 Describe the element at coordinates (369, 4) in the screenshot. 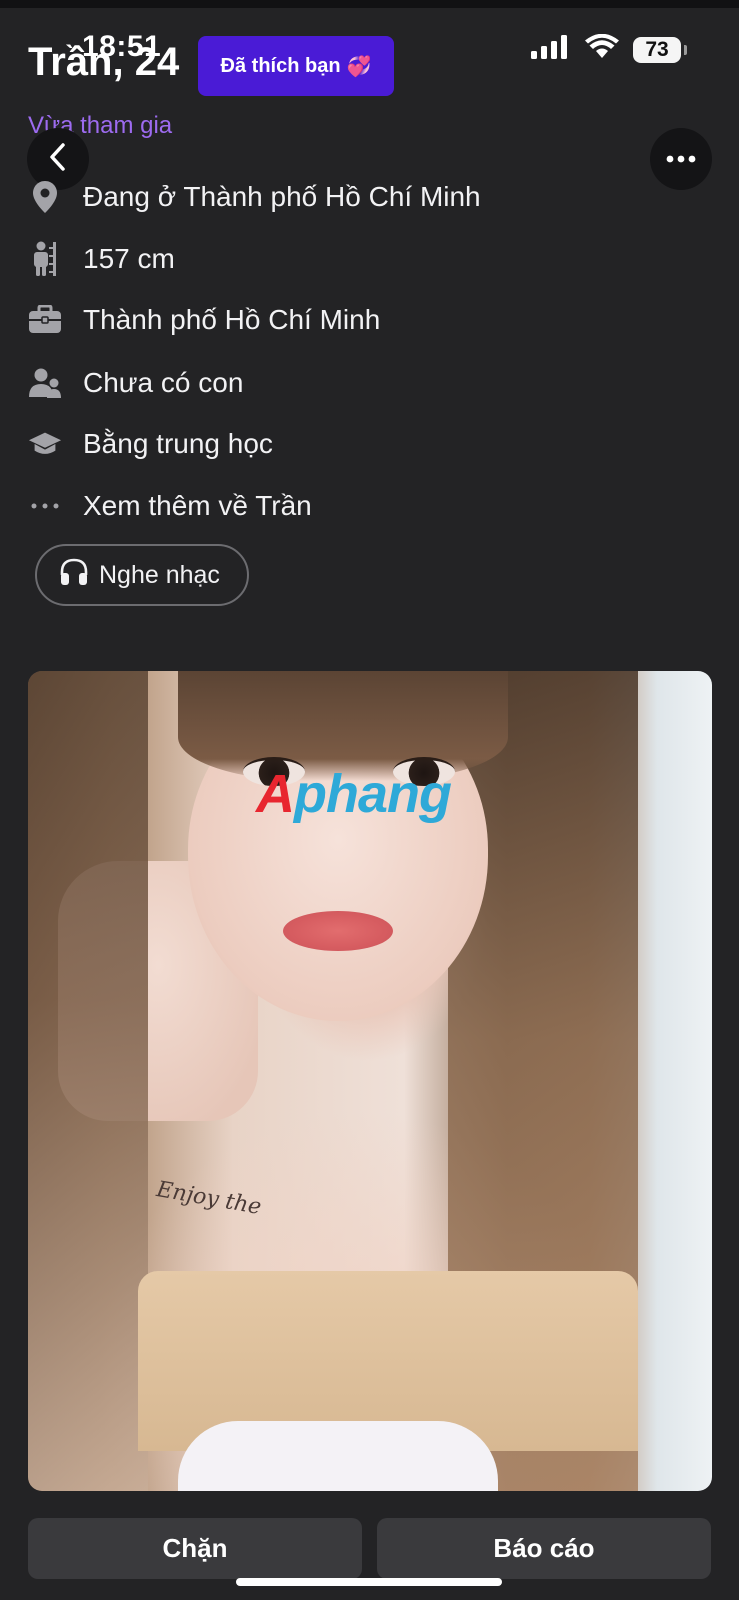

I see `top-strip` at that location.